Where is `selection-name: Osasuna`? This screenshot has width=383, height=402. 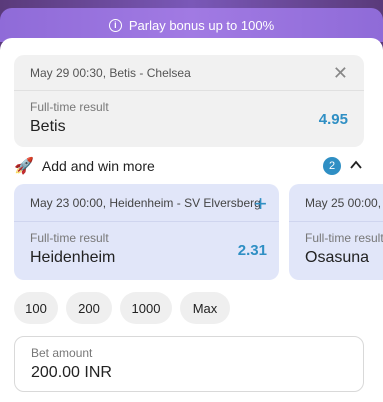
selection-name: Osasuna is located at coordinates (337, 257).